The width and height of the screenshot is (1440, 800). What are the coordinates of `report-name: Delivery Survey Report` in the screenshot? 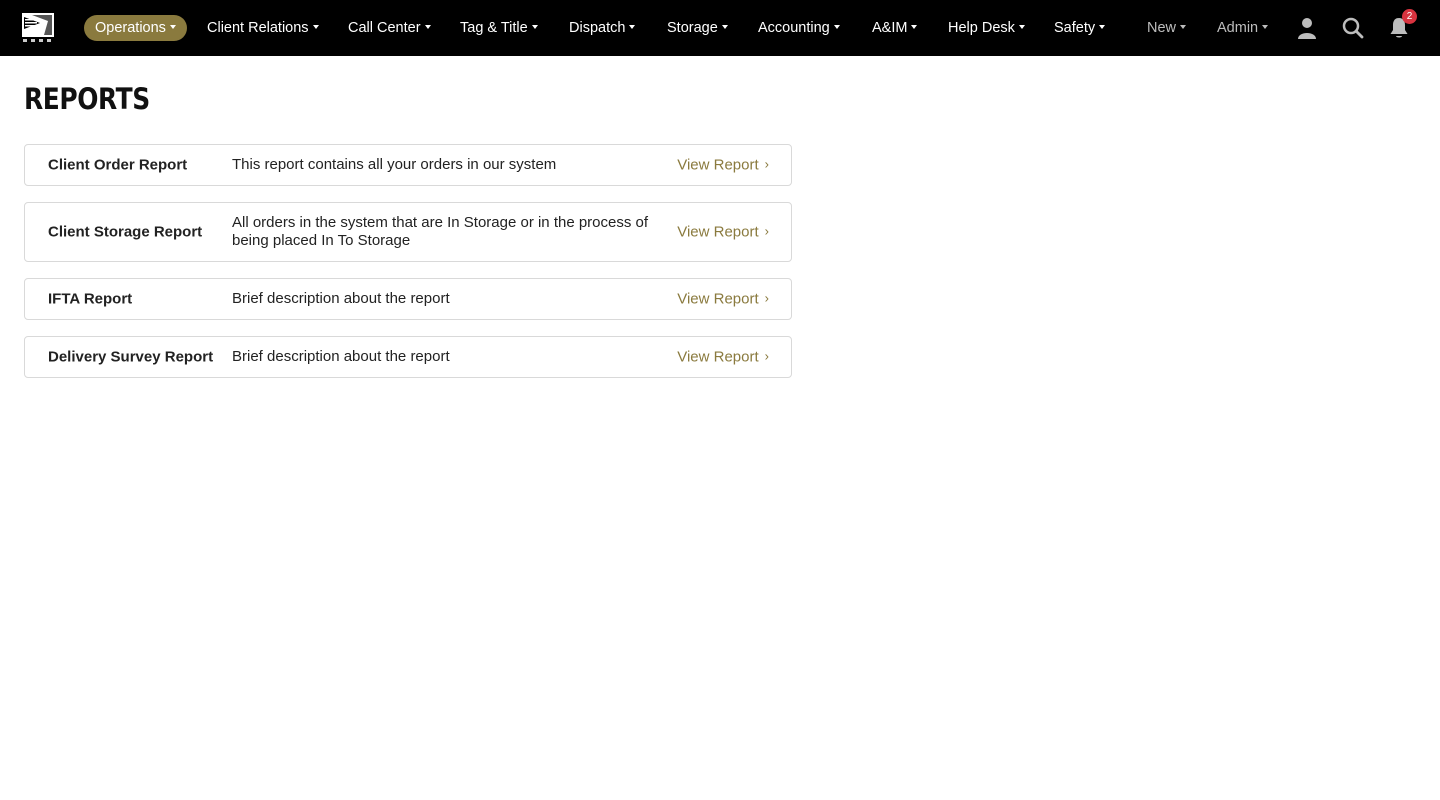 It's located at (131, 357).